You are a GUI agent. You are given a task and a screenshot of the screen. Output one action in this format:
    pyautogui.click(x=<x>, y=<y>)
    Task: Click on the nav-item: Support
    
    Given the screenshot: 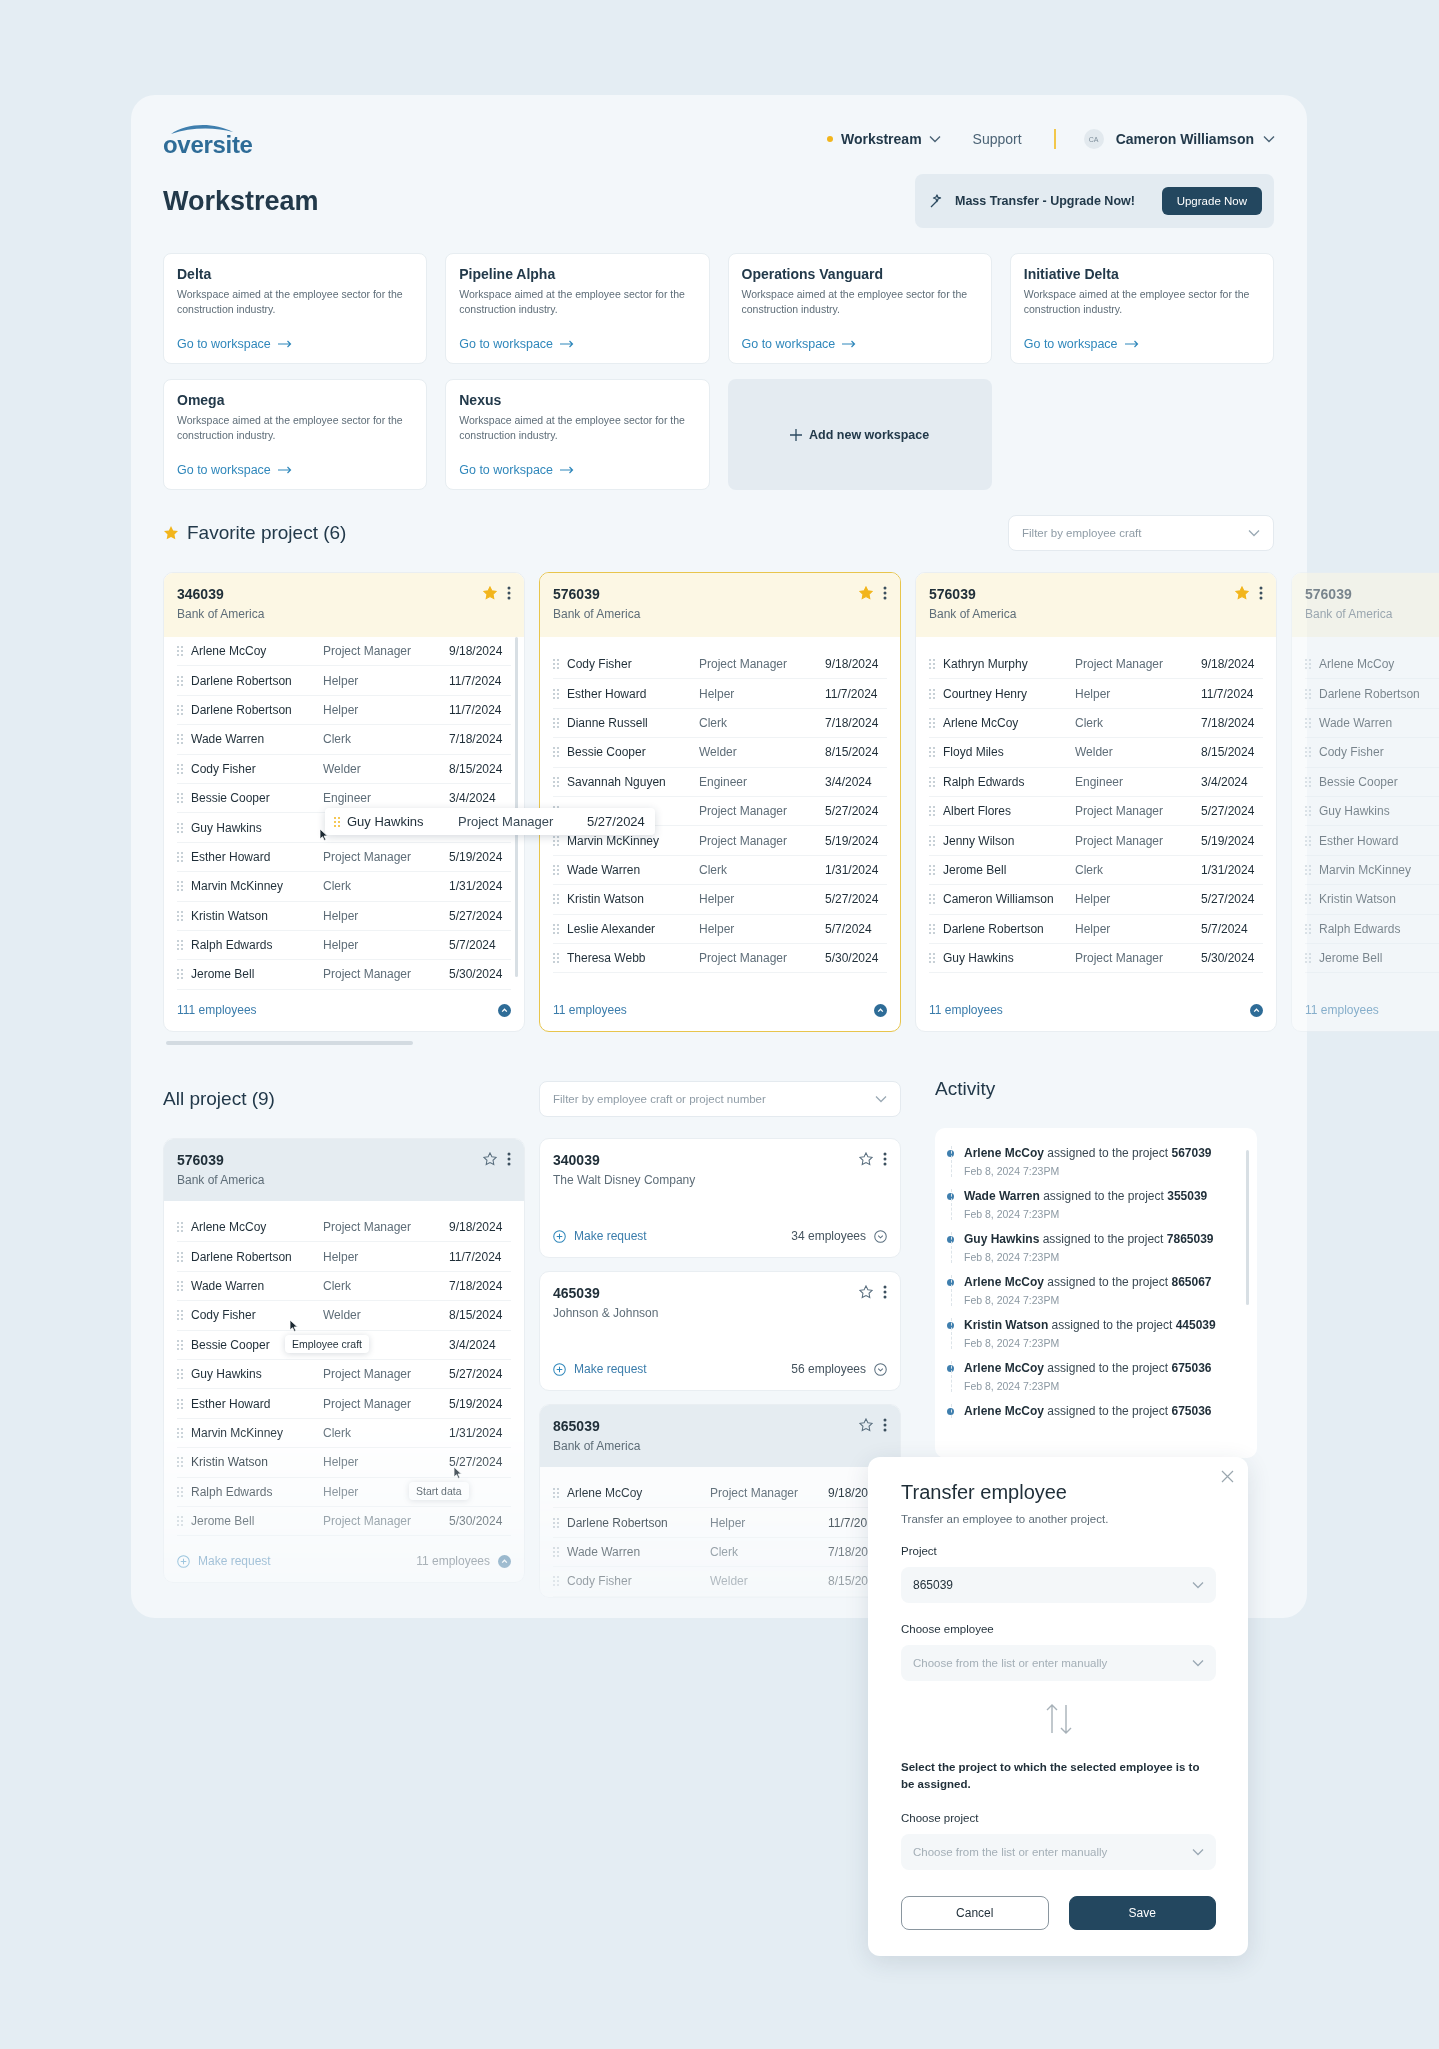 What is the action you would take?
    pyautogui.click(x=997, y=139)
    